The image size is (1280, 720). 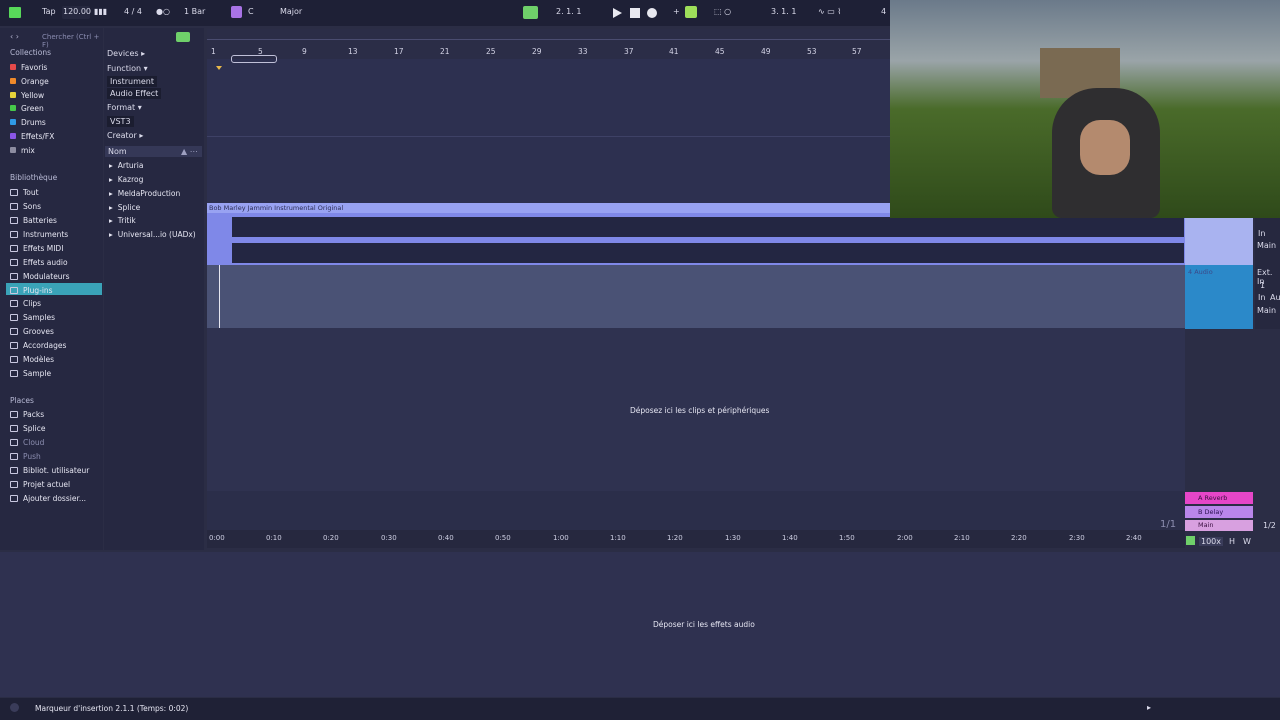 I want to click on automation-arm-icon, so click(x=691, y=12).